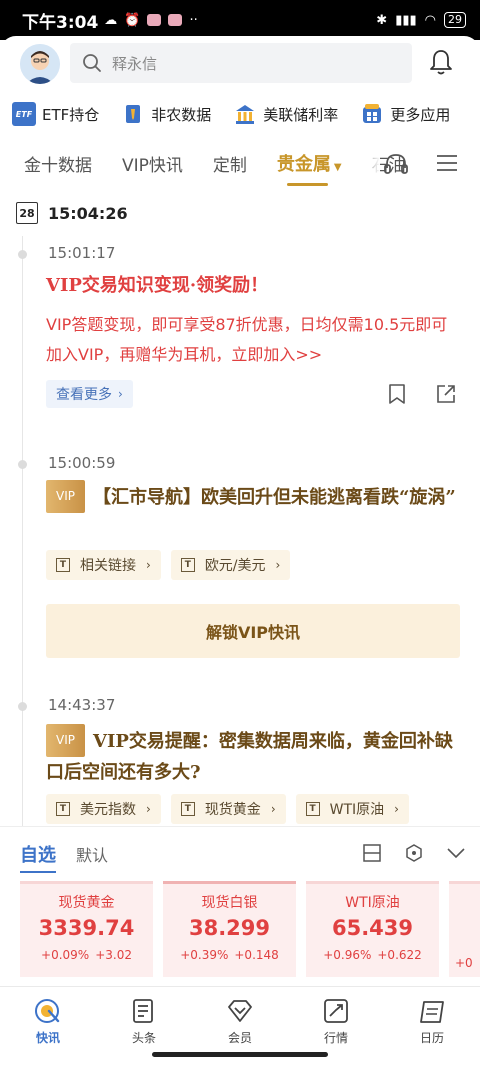 The width and height of the screenshot is (480, 1066). I want to click on item-title: VIP交易知识变现·领奖励！, so click(251, 285).